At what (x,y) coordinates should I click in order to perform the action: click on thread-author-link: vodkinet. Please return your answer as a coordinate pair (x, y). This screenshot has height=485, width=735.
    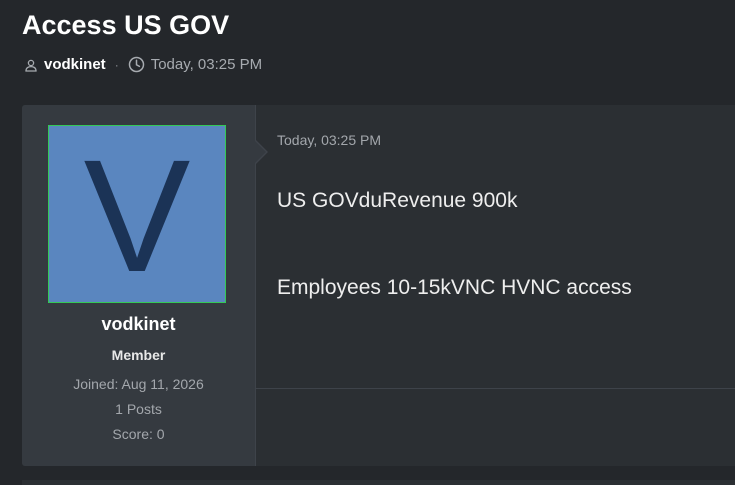
    Looking at the image, I should click on (75, 64).